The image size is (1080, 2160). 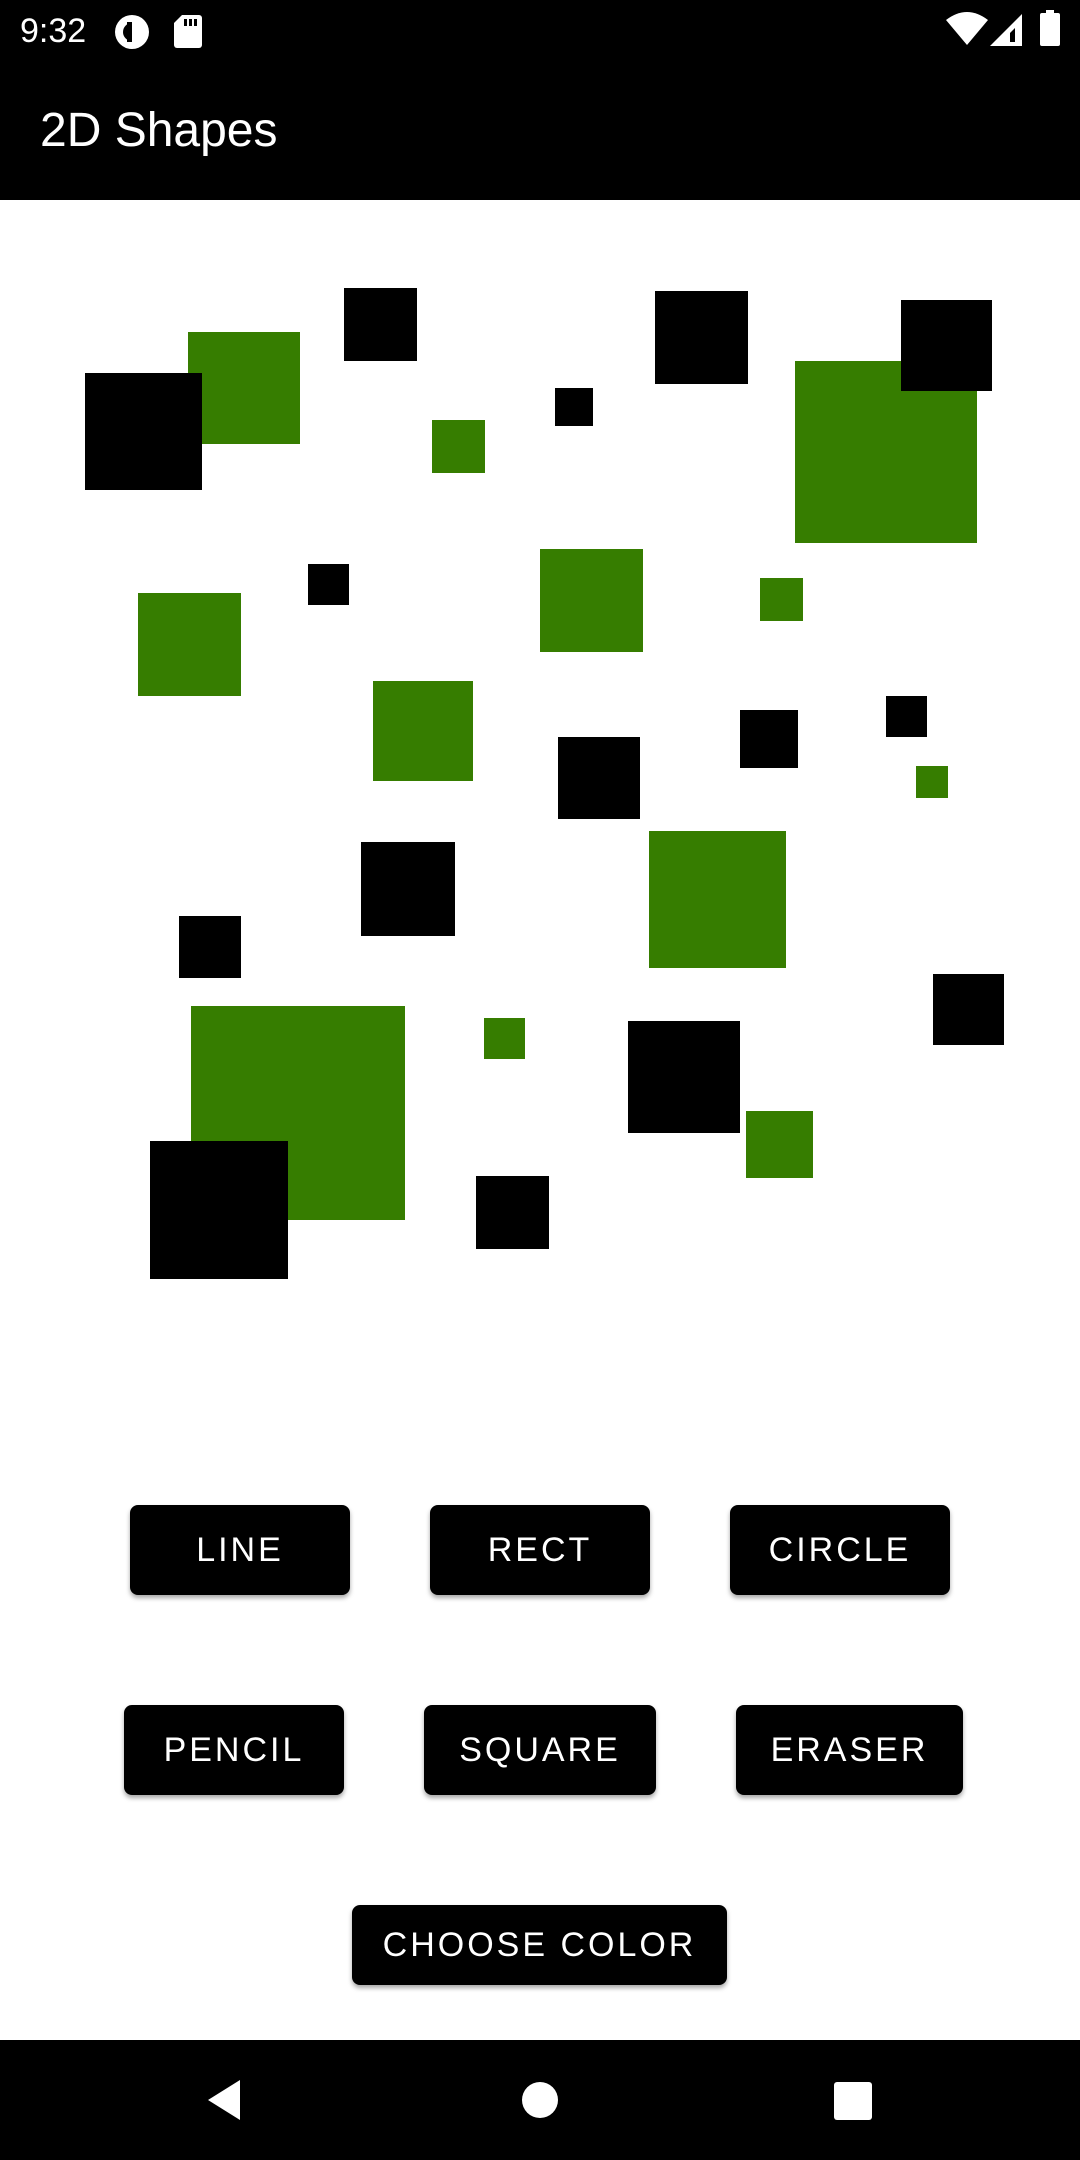 What do you see at coordinates (53, 31) in the screenshot?
I see `status-time: 9:32` at bounding box center [53, 31].